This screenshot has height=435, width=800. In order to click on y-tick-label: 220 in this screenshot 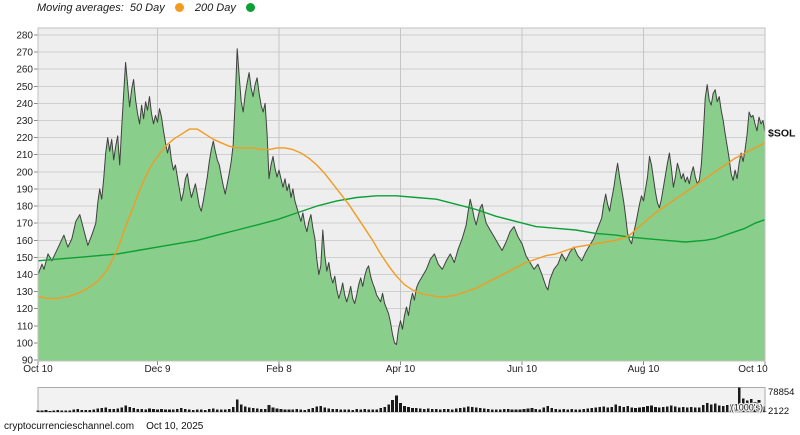, I will do `click(24, 138)`.